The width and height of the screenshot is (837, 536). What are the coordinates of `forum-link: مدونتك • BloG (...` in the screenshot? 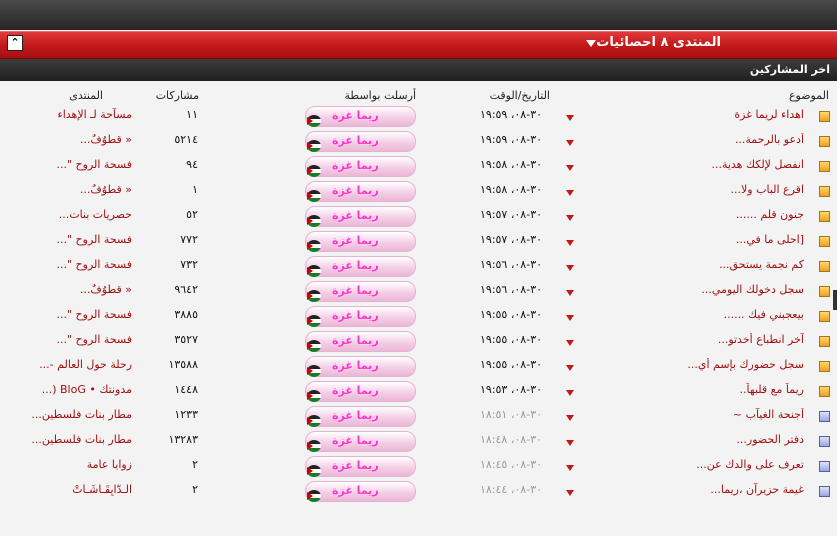 It's located at (87, 389).